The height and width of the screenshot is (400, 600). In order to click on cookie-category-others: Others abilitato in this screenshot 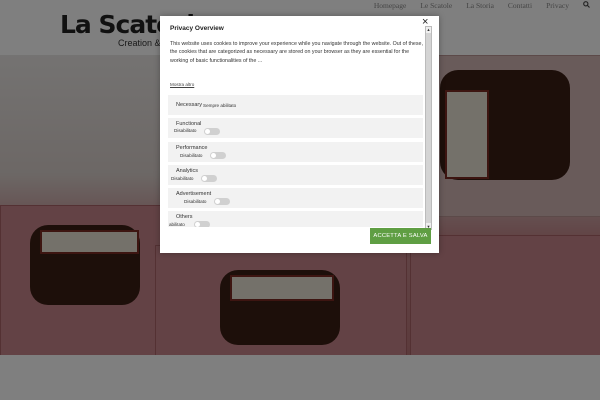, I will do `click(295, 219)`.